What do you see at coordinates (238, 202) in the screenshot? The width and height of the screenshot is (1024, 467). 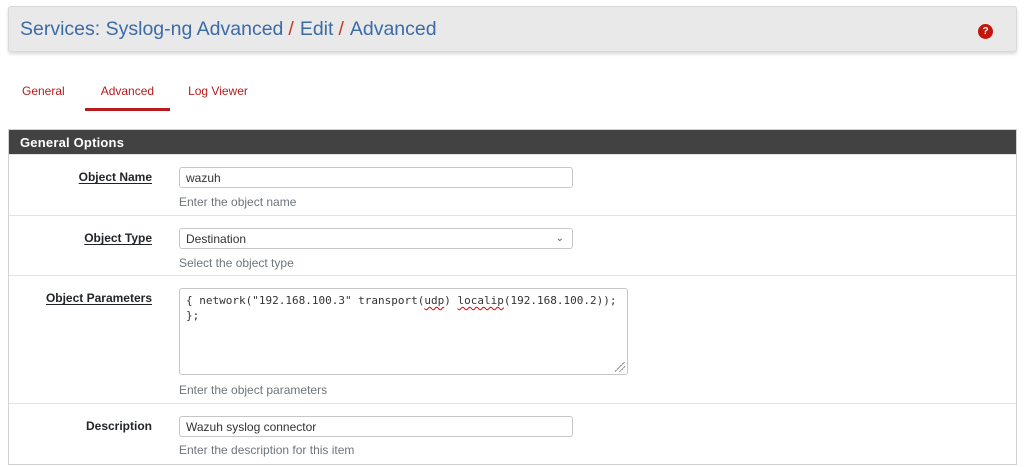 I see `object-name-help: Enter the object name` at bounding box center [238, 202].